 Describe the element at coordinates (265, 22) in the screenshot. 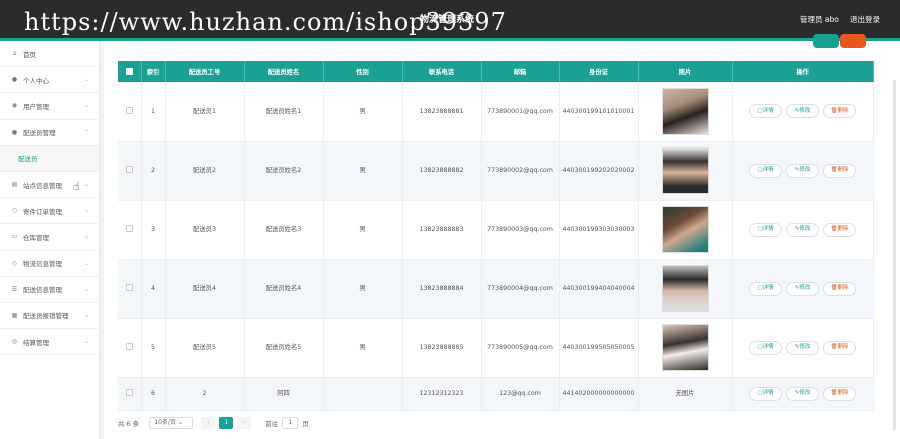

I see `watermark-text: https://www.huzhan.com/ishop39397` at that location.